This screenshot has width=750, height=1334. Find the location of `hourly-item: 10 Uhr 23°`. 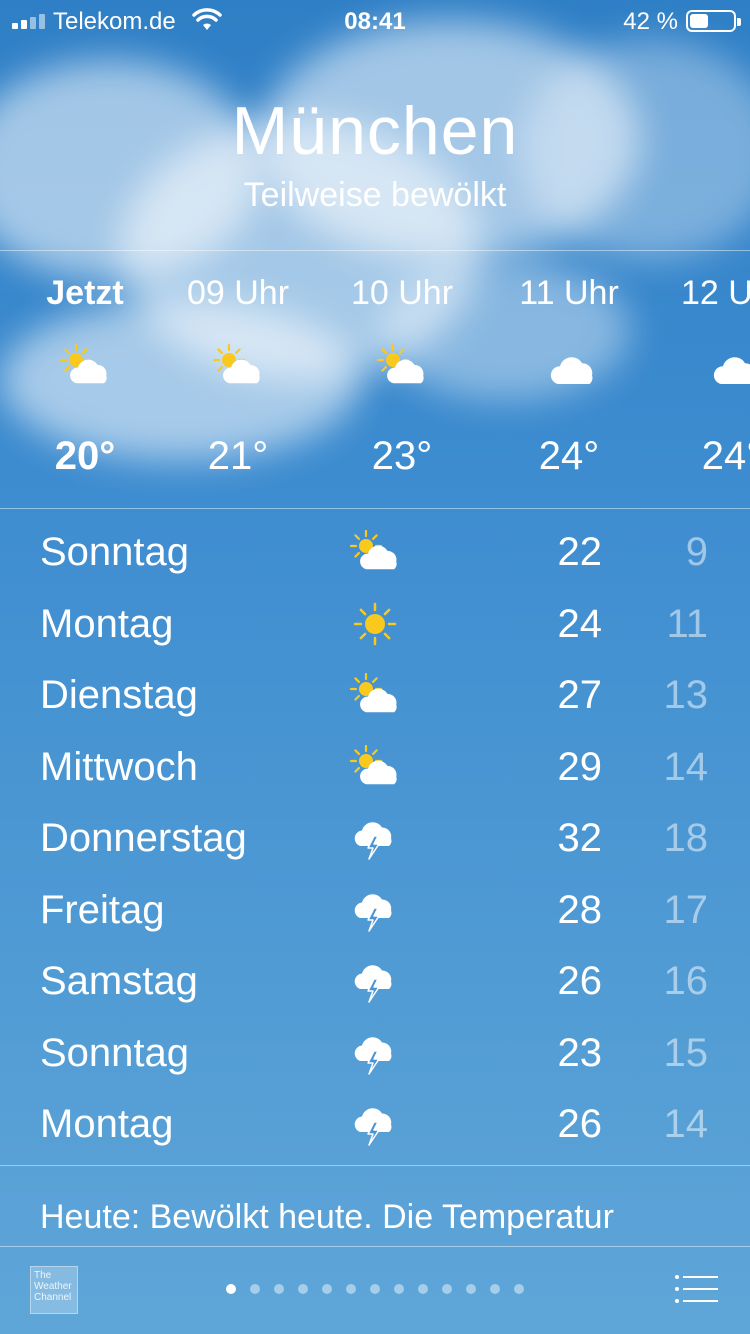

hourly-item: 10 Uhr 23° is located at coordinates (402, 380).